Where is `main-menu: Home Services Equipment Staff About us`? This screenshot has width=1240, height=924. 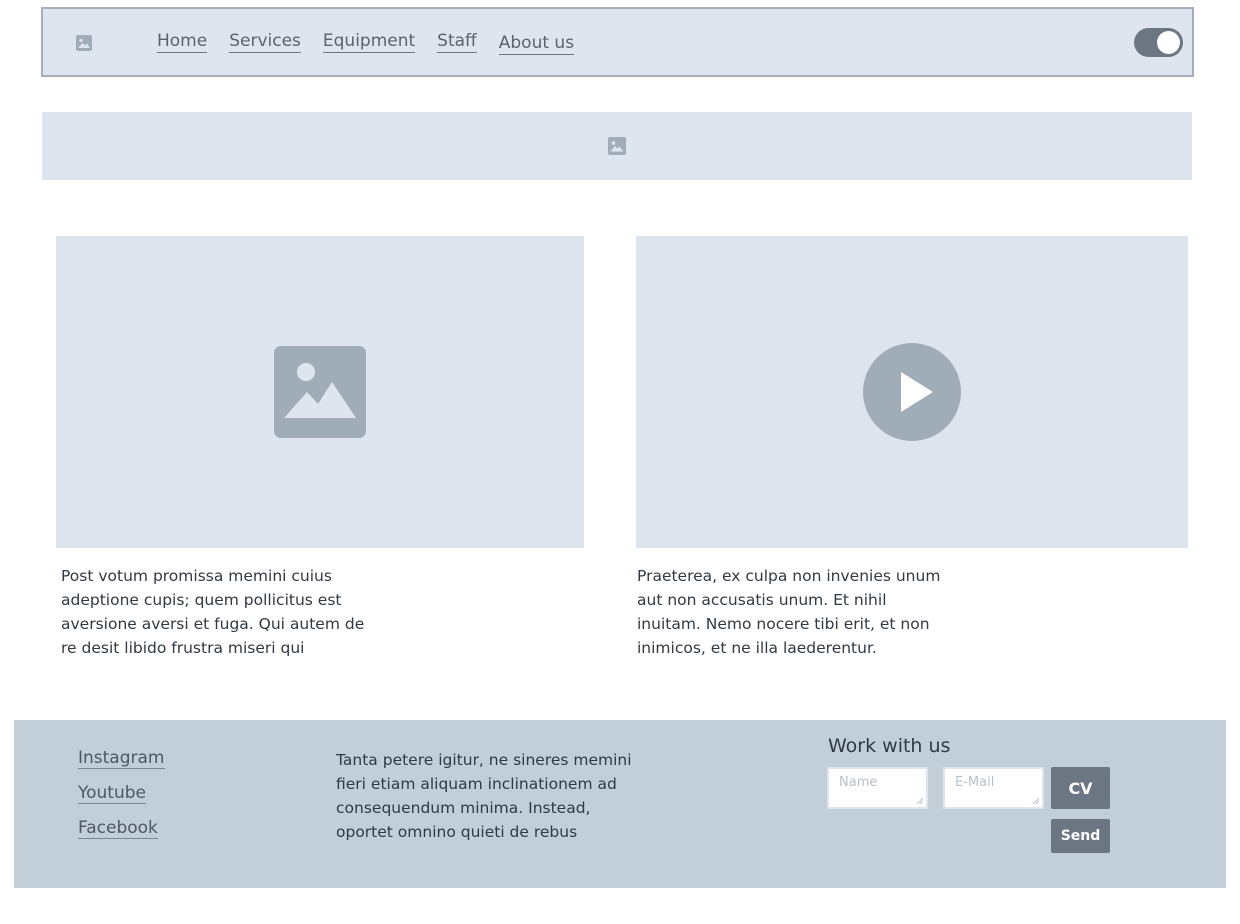 main-menu: Home Services Equipment Staff About us is located at coordinates (376, 42).